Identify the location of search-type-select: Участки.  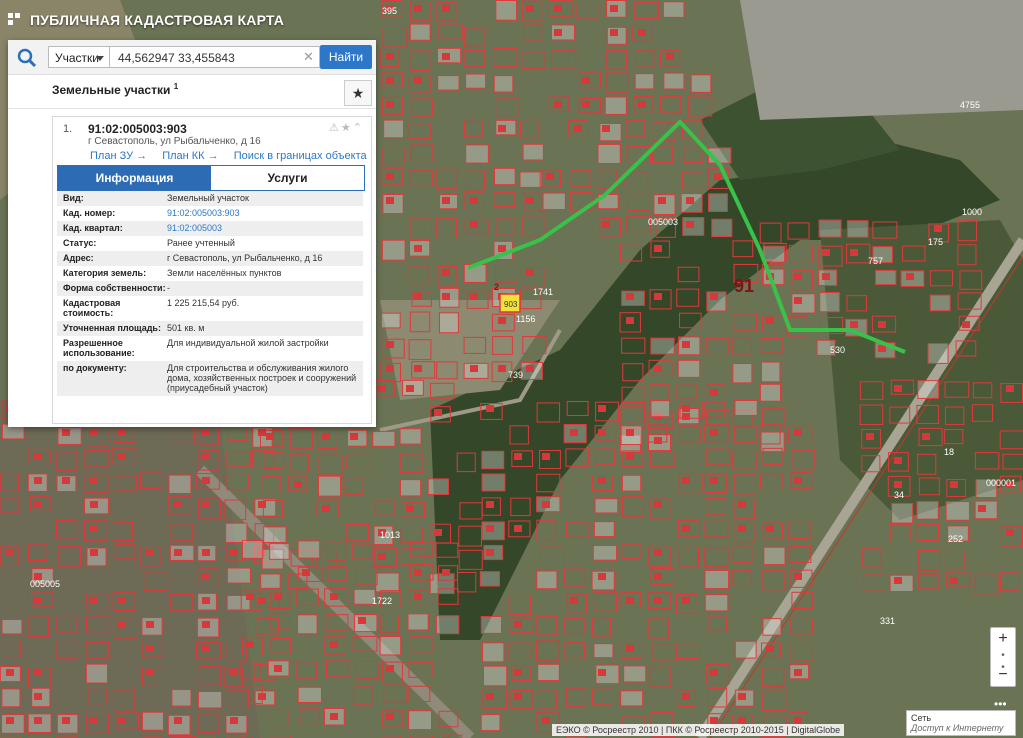
(79, 57).